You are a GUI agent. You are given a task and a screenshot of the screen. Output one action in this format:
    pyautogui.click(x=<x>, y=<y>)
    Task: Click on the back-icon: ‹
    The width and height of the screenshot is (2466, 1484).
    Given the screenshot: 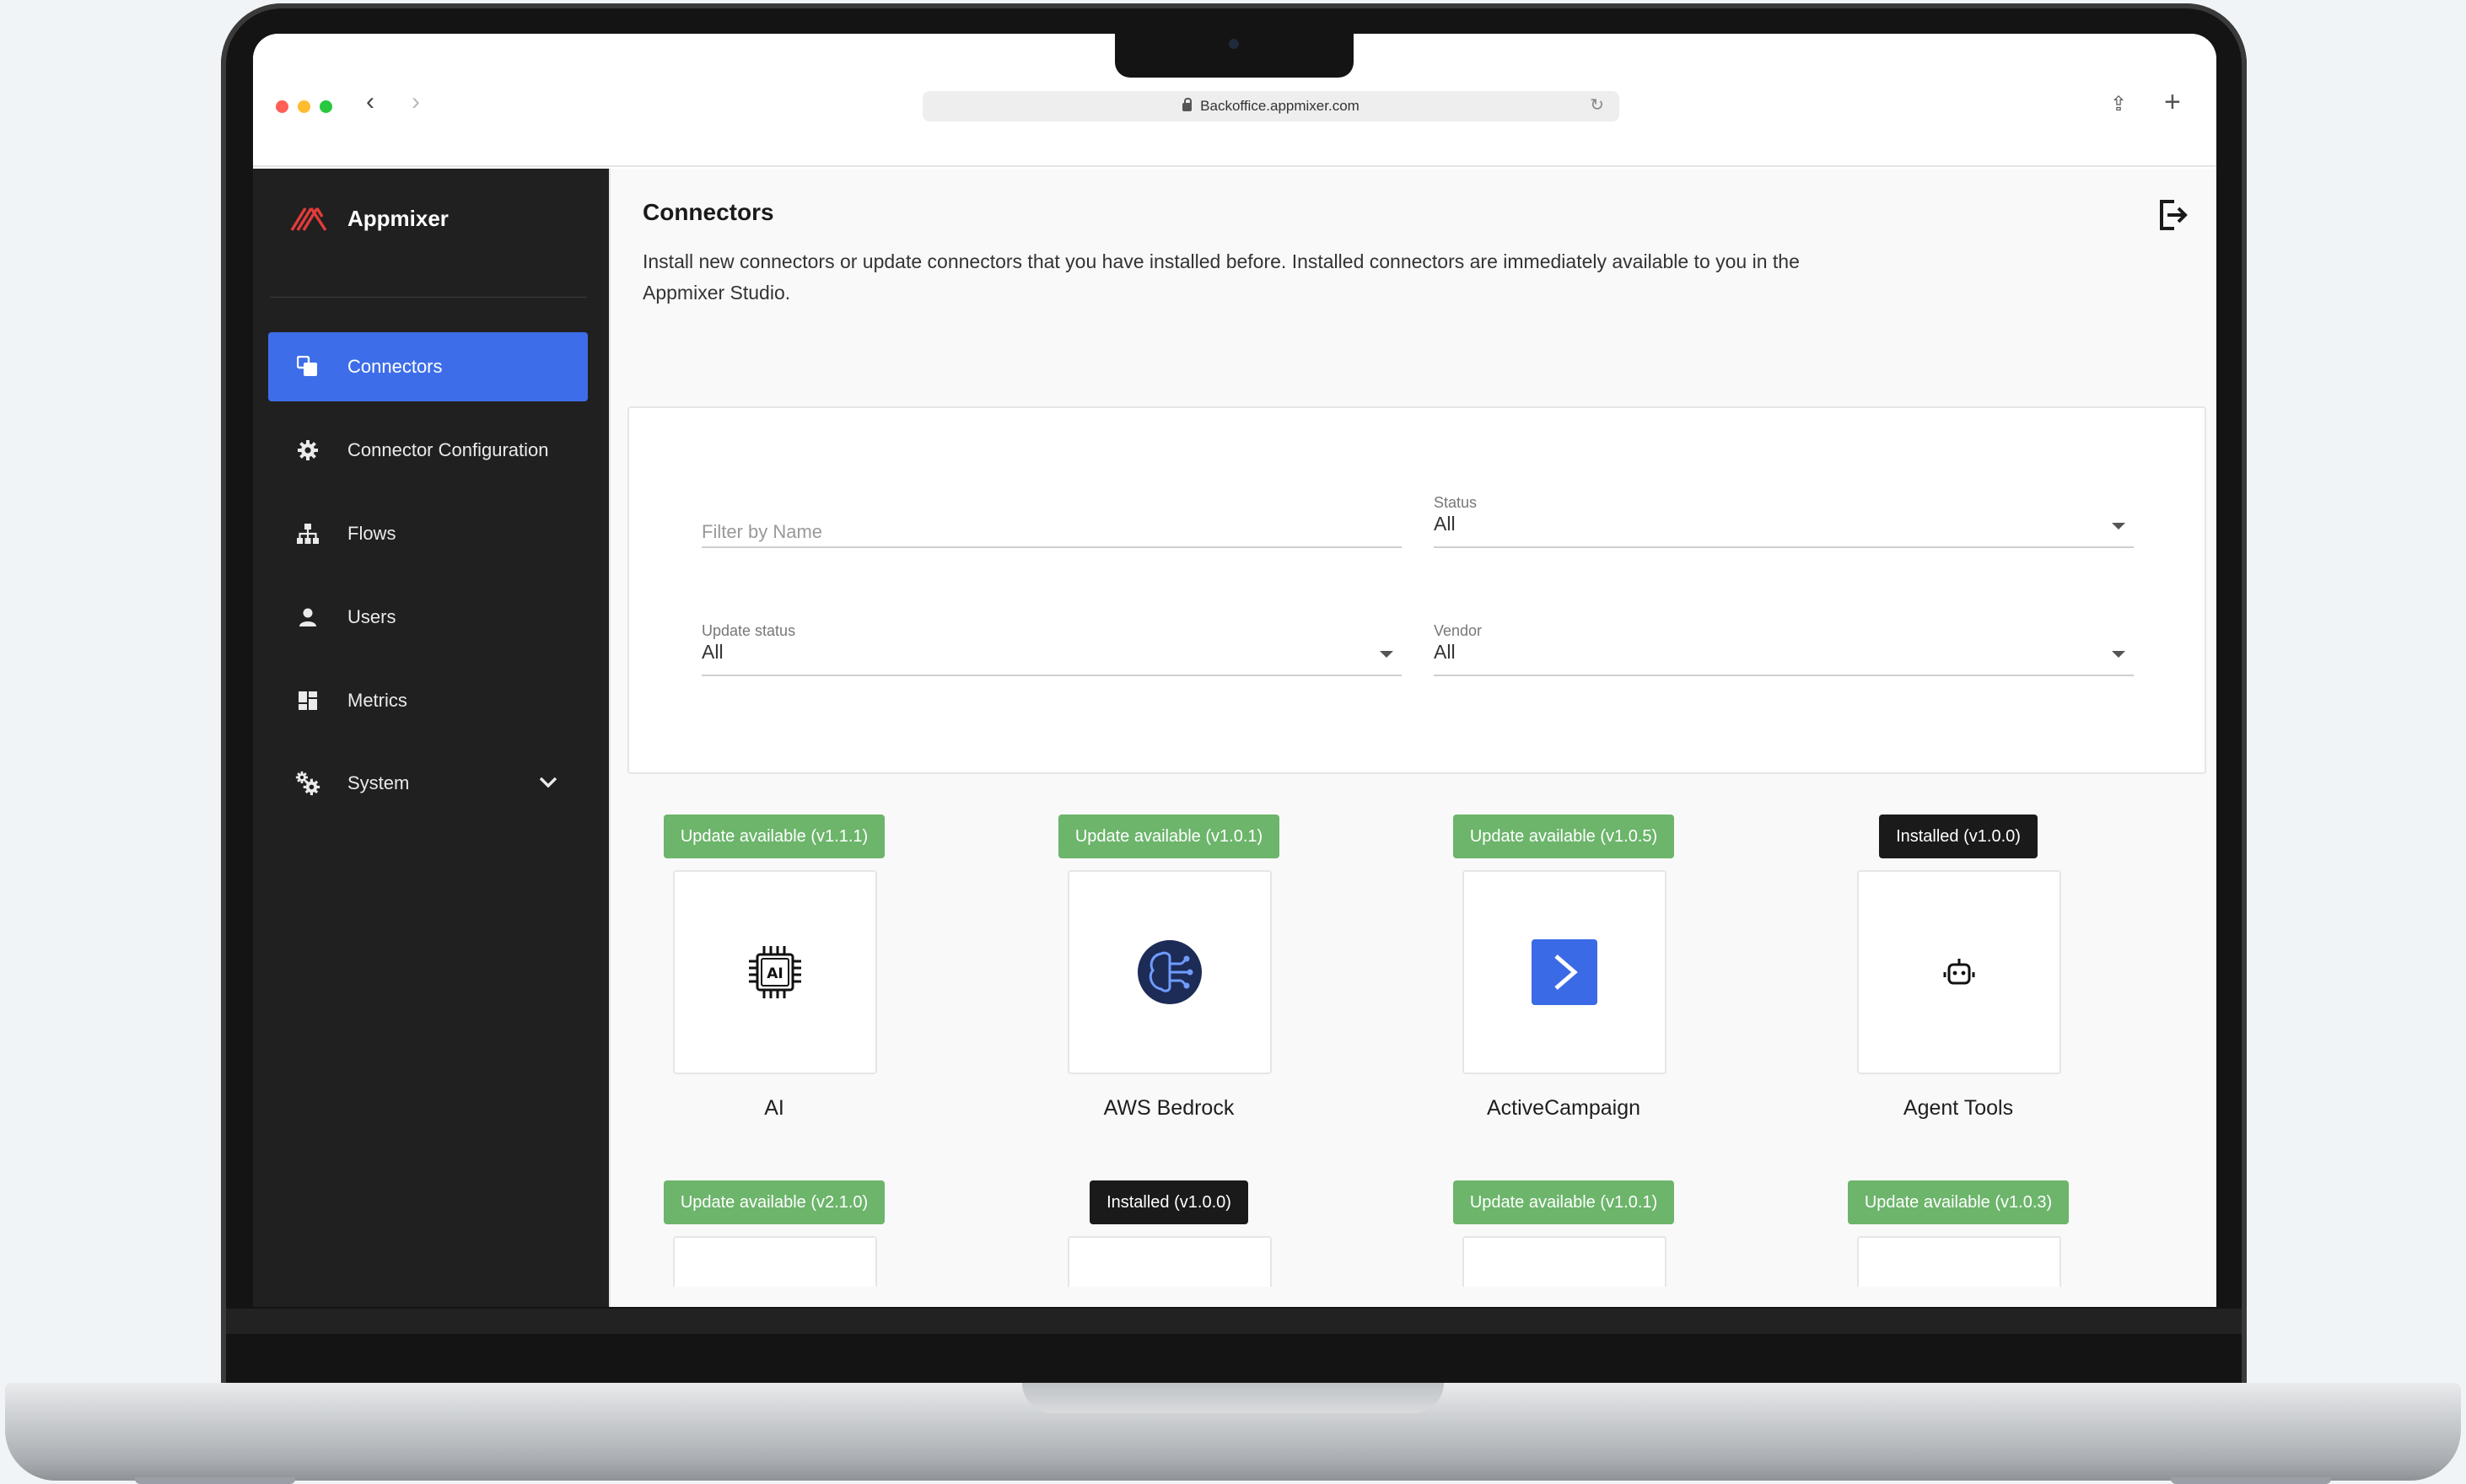 What is the action you would take?
    pyautogui.click(x=370, y=102)
    